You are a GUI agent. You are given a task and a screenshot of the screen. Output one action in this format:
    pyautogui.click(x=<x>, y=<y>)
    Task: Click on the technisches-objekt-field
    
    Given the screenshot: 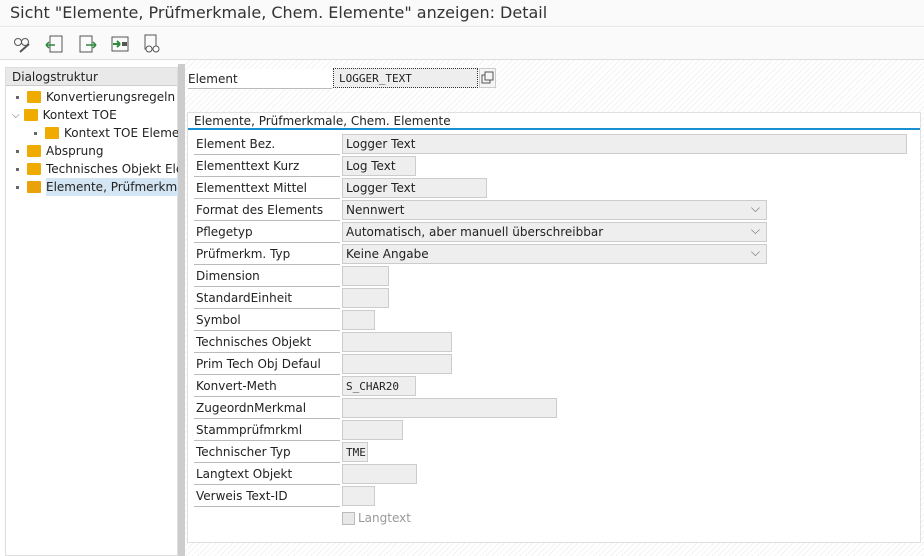 What is the action you would take?
    pyautogui.click(x=397, y=342)
    